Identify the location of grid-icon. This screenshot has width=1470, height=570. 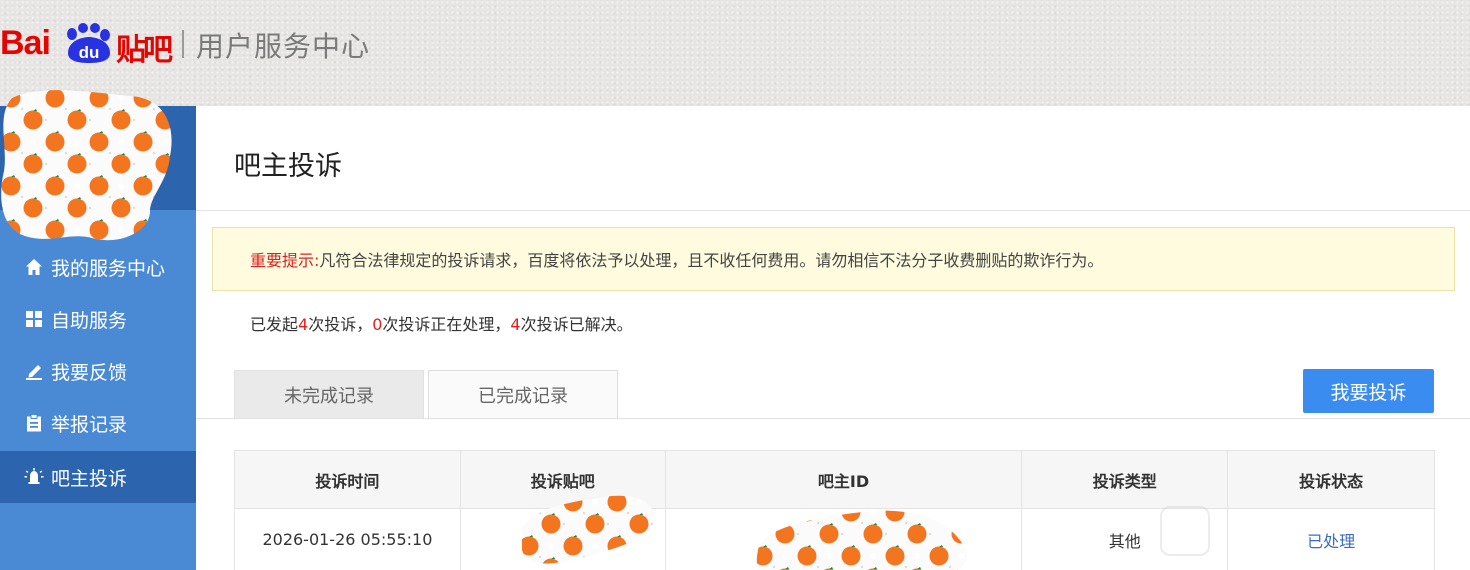
(34, 319).